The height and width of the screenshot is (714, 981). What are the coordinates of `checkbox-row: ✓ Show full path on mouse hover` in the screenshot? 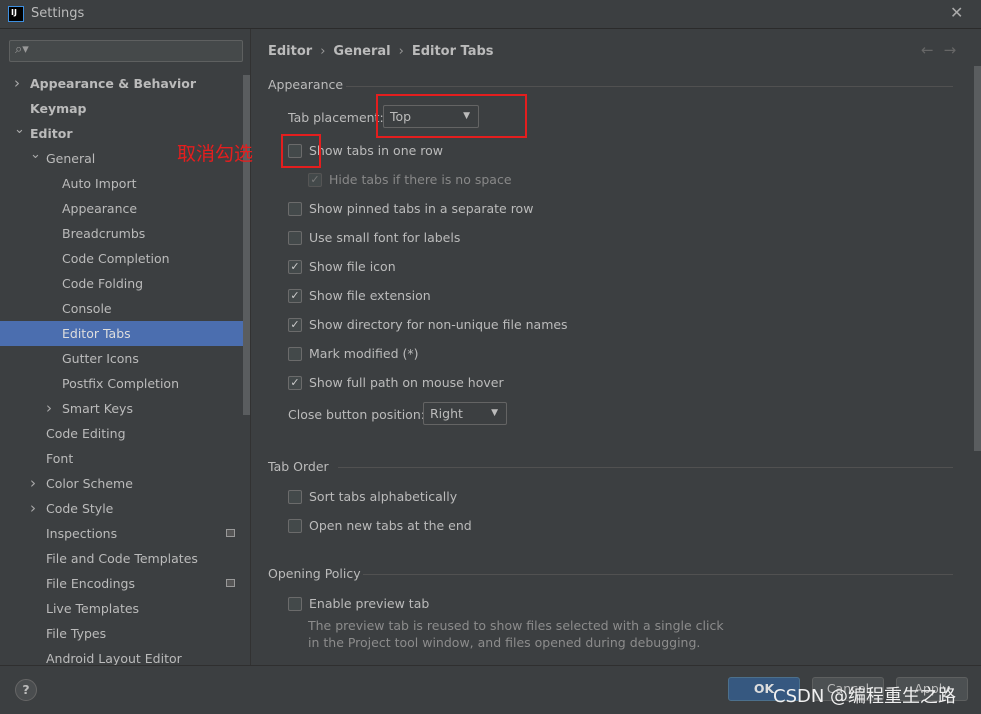 It's located at (396, 382).